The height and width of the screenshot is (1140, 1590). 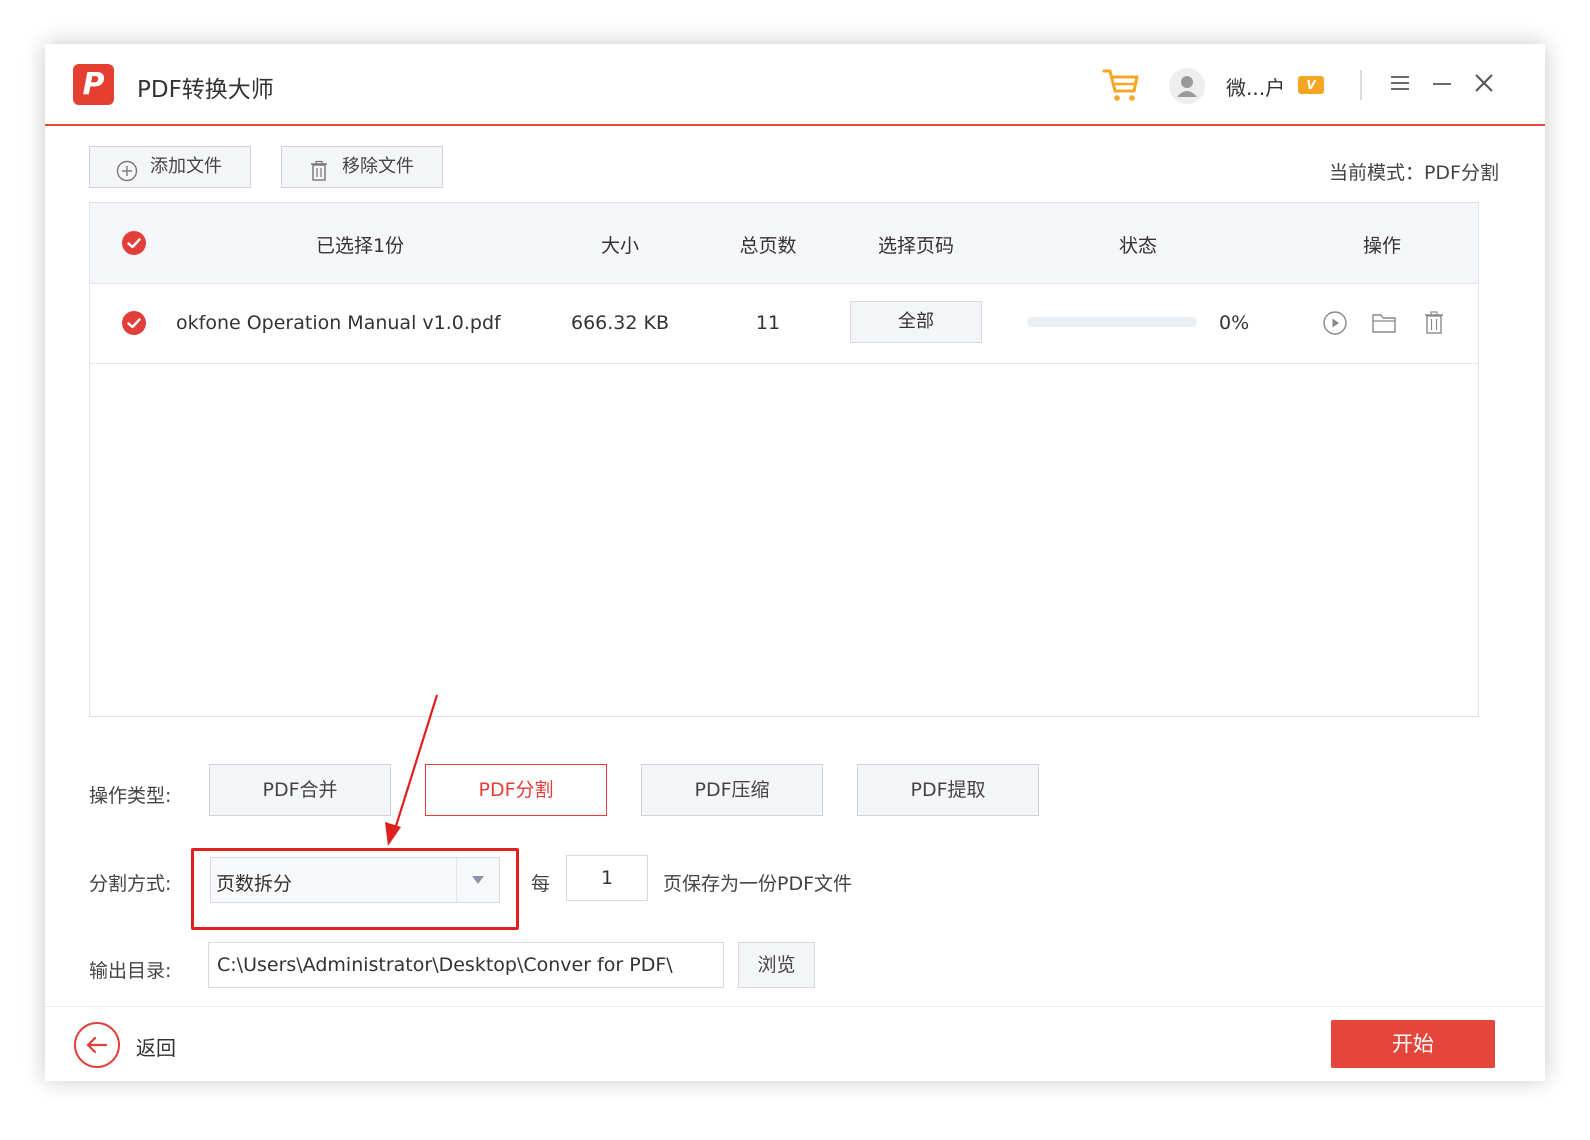 I want to click on user-avatar-icon, so click(x=1187, y=86).